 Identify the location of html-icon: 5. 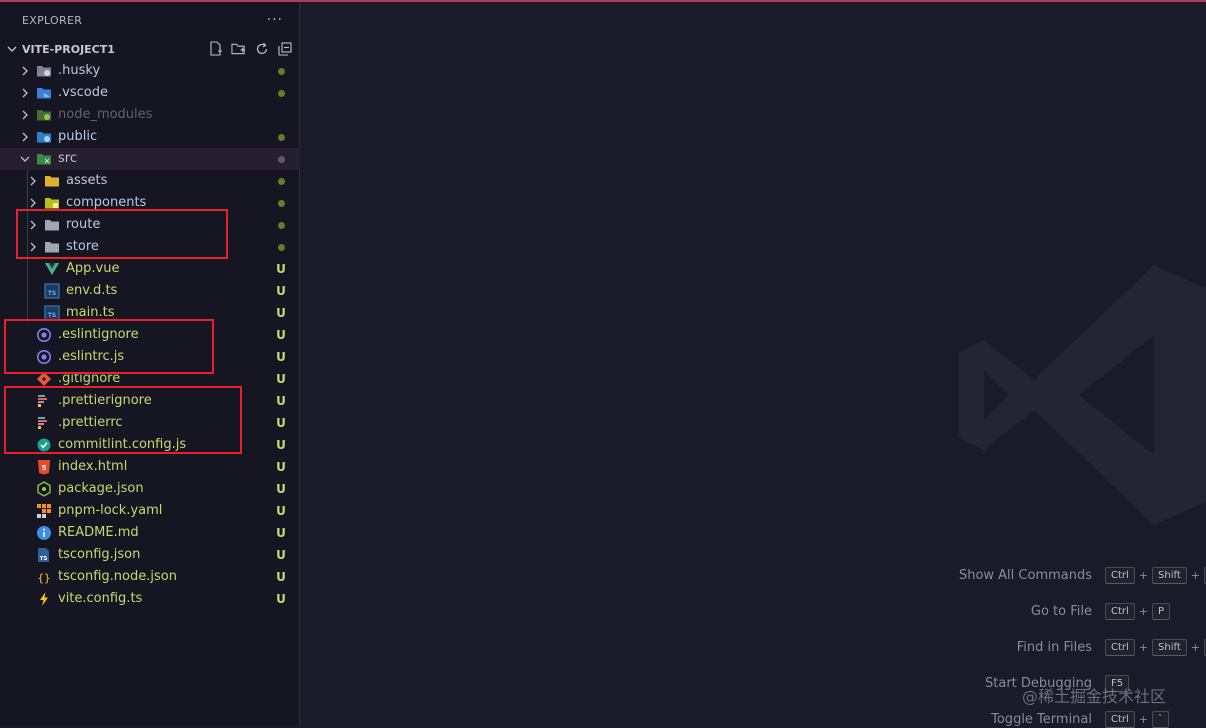
(44, 467).